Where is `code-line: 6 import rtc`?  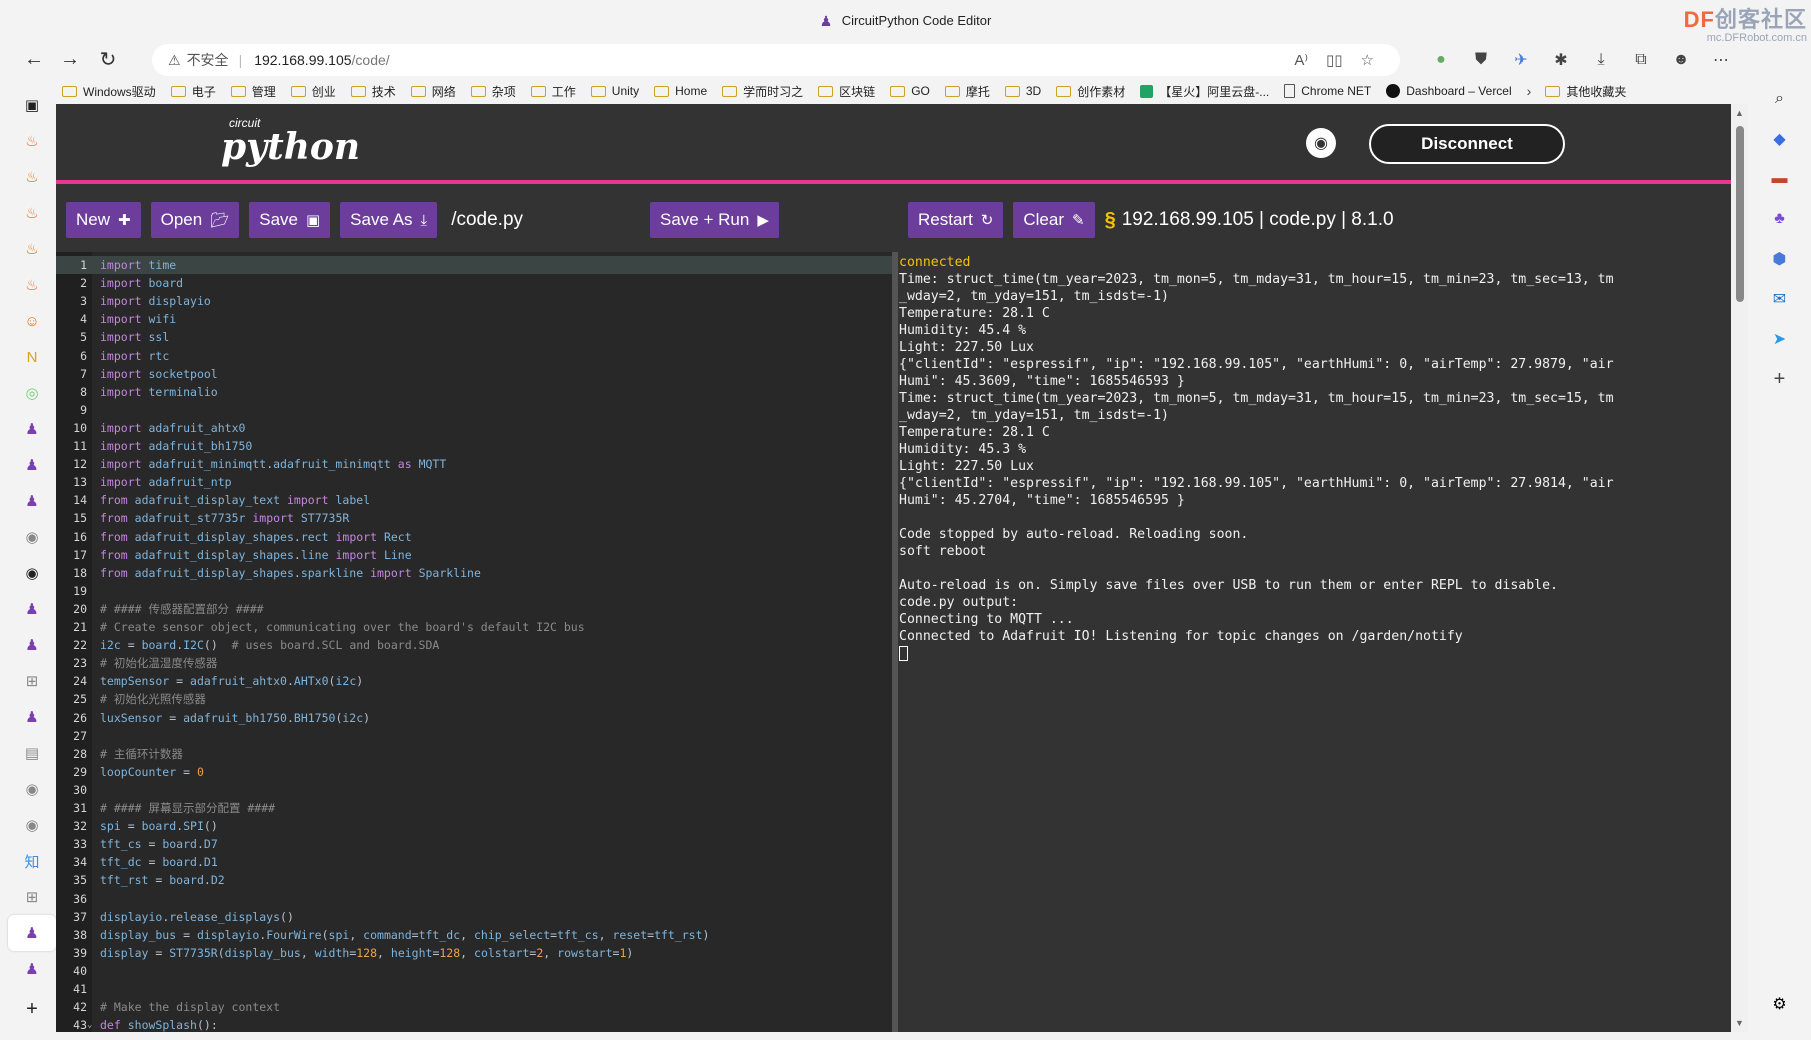
code-line: 6 import rtc is located at coordinates (474, 356).